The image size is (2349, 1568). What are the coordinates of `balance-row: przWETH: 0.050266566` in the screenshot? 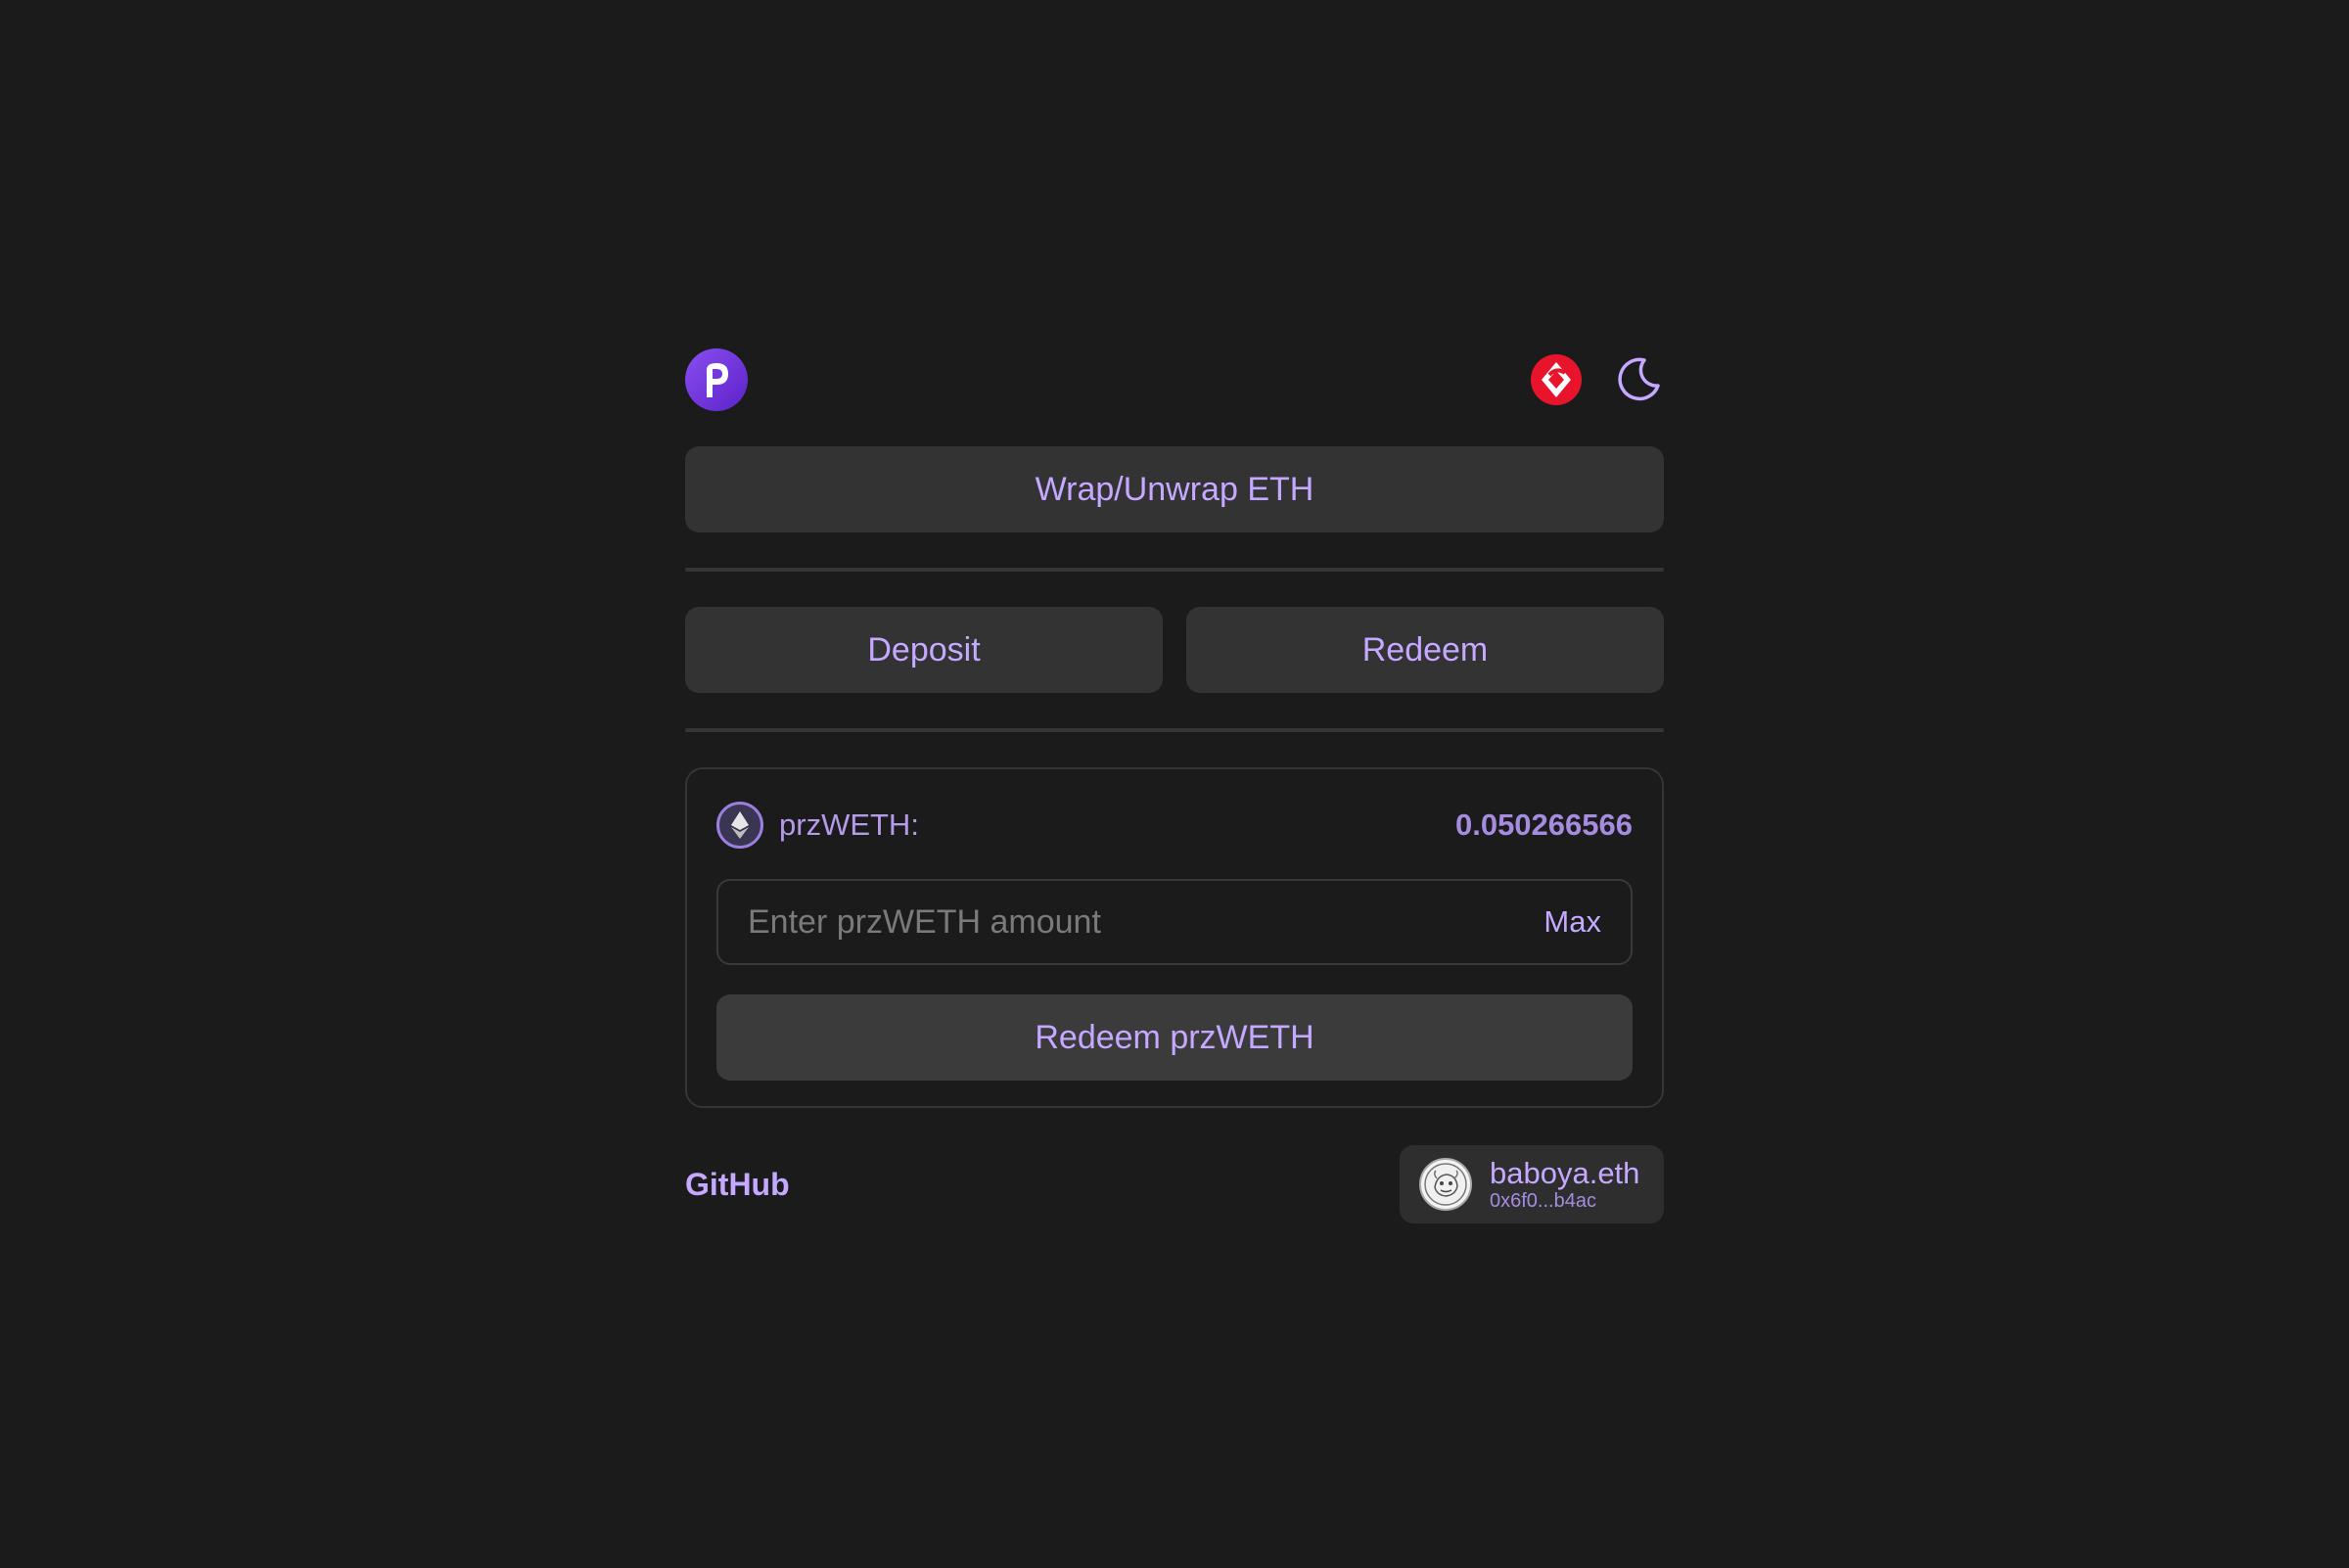 It's located at (1174, 825).